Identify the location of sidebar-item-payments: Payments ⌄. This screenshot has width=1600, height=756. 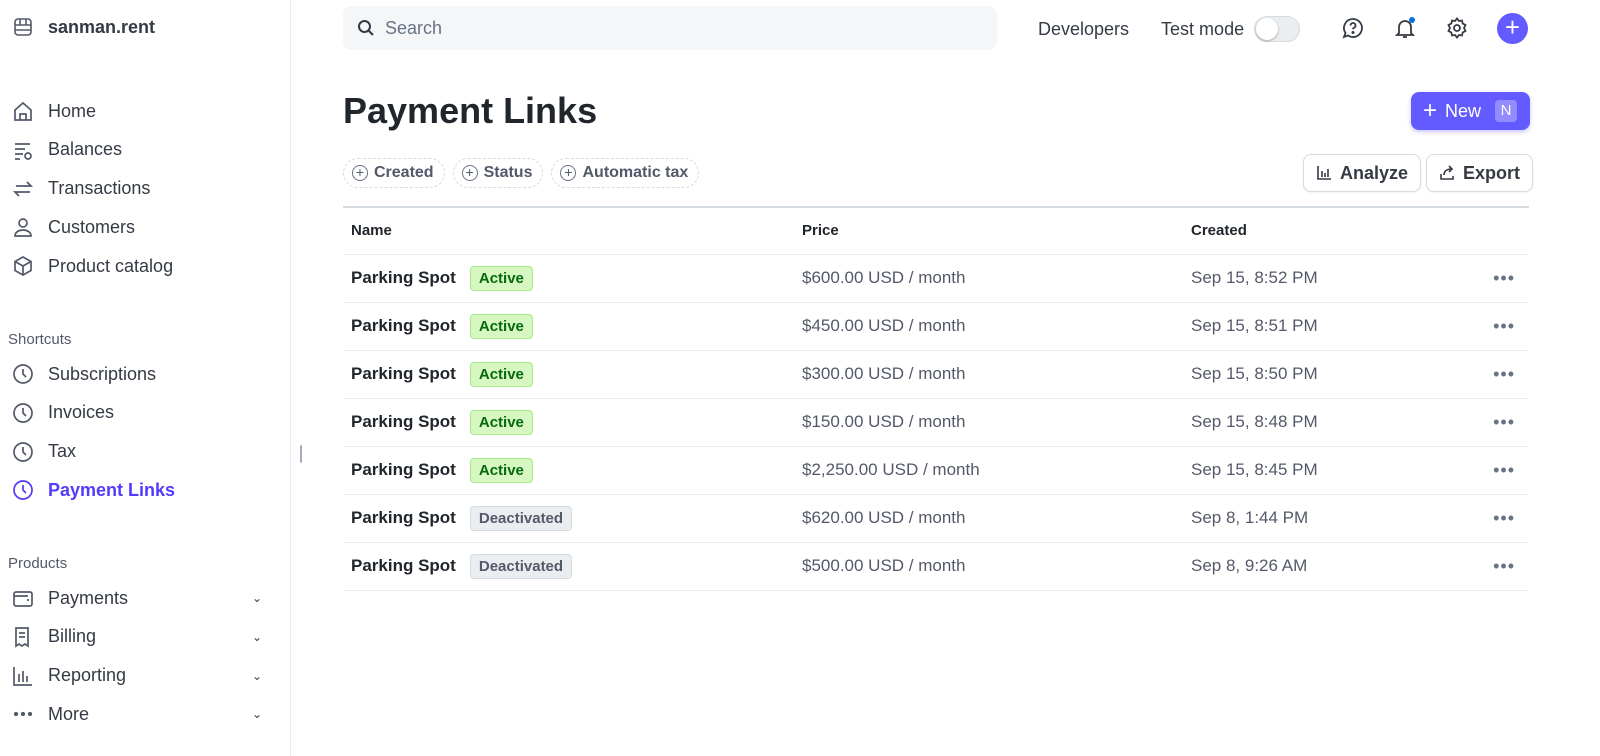
(137, 598).